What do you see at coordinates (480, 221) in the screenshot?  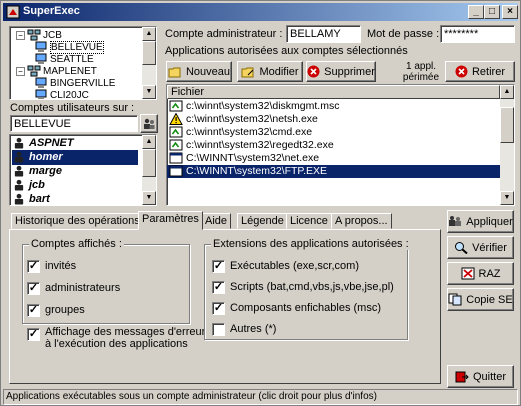 I see `apply-button: Appliquer` at bounding box center [480, 221].